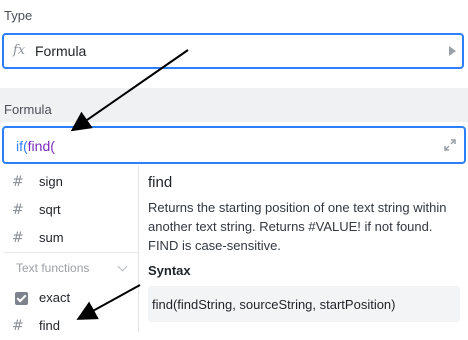  What do you see at coordinates (71, 182) in the screenshot?
I see `list-item-sign: # sign` at bounding box center [71, 182].